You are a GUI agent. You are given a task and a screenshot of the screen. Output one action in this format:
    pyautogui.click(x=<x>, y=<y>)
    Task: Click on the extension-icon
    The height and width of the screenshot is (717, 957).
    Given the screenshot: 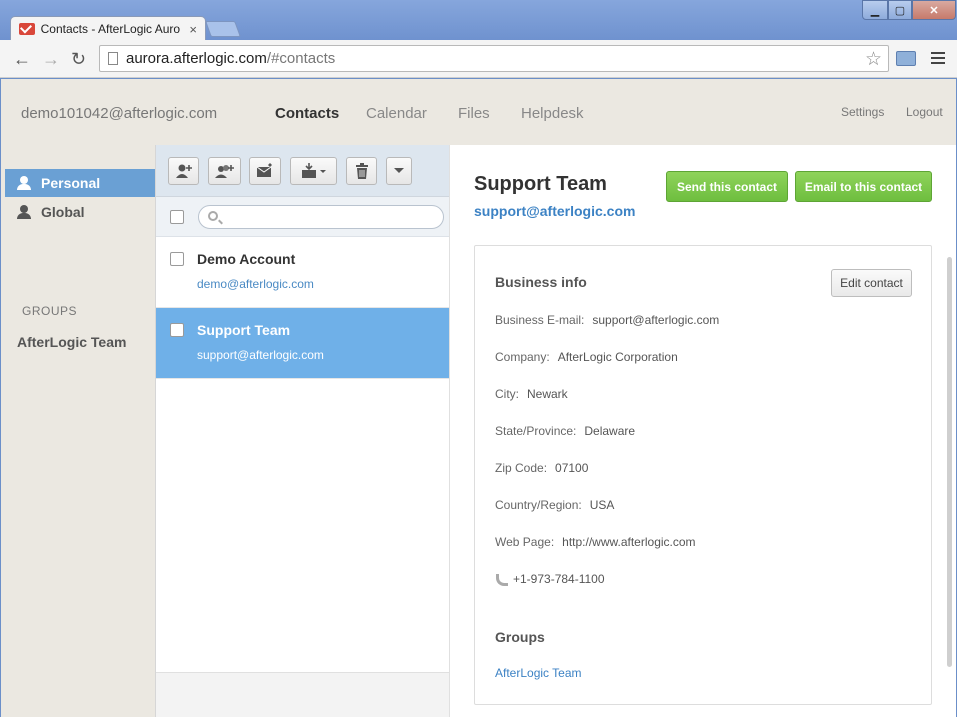 What is the action you would take?
    pyautogui.click(x=906, y=58)
    